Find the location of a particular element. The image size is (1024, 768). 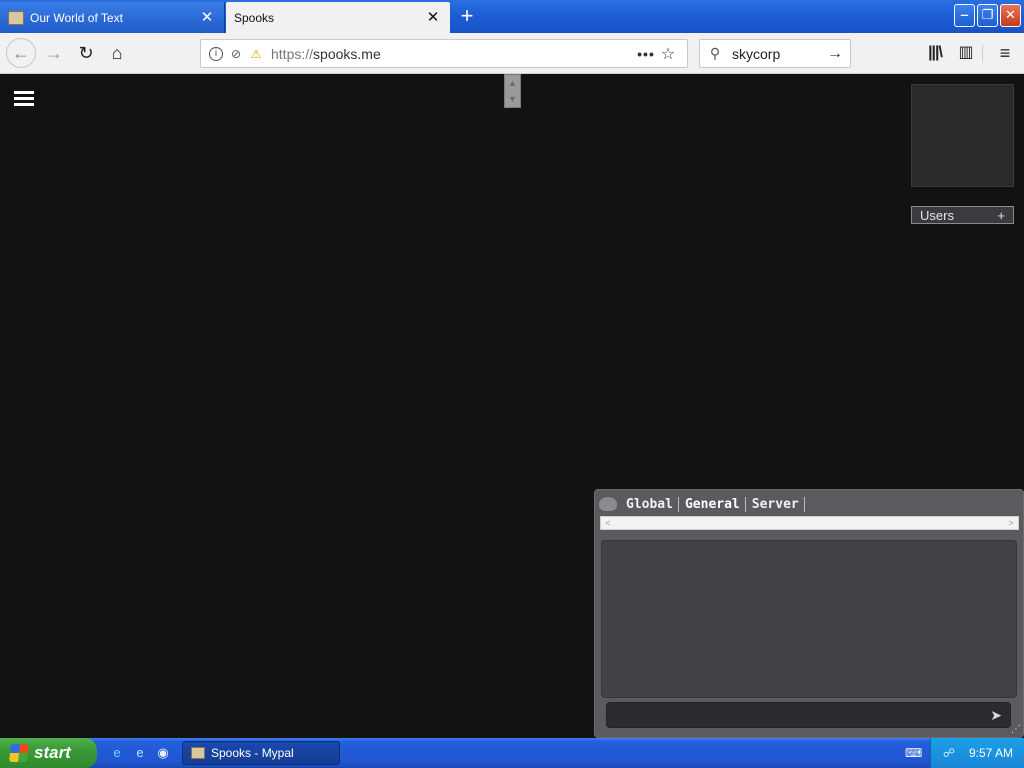

bookmark-star-icon: ☆ is located at coordinates (668, 54).